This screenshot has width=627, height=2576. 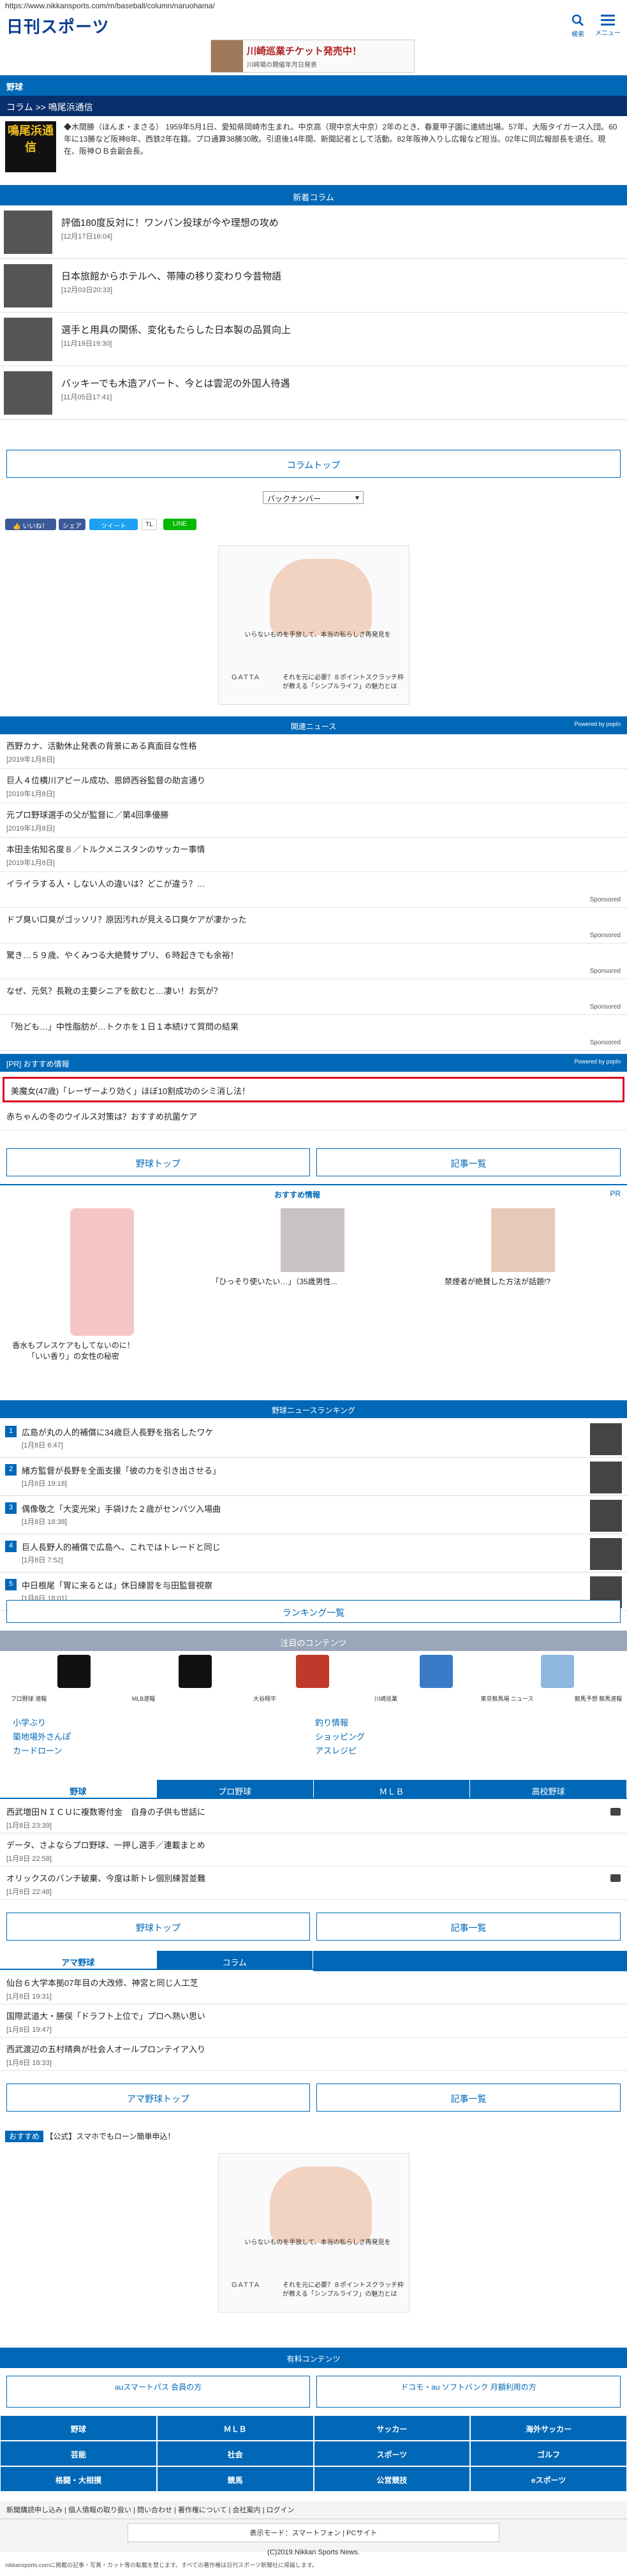 What do you see at coordinates (78, 2453) in the screenshot?
I see `paid-entertainment: 芸能` at bounding box center [78, 2453].